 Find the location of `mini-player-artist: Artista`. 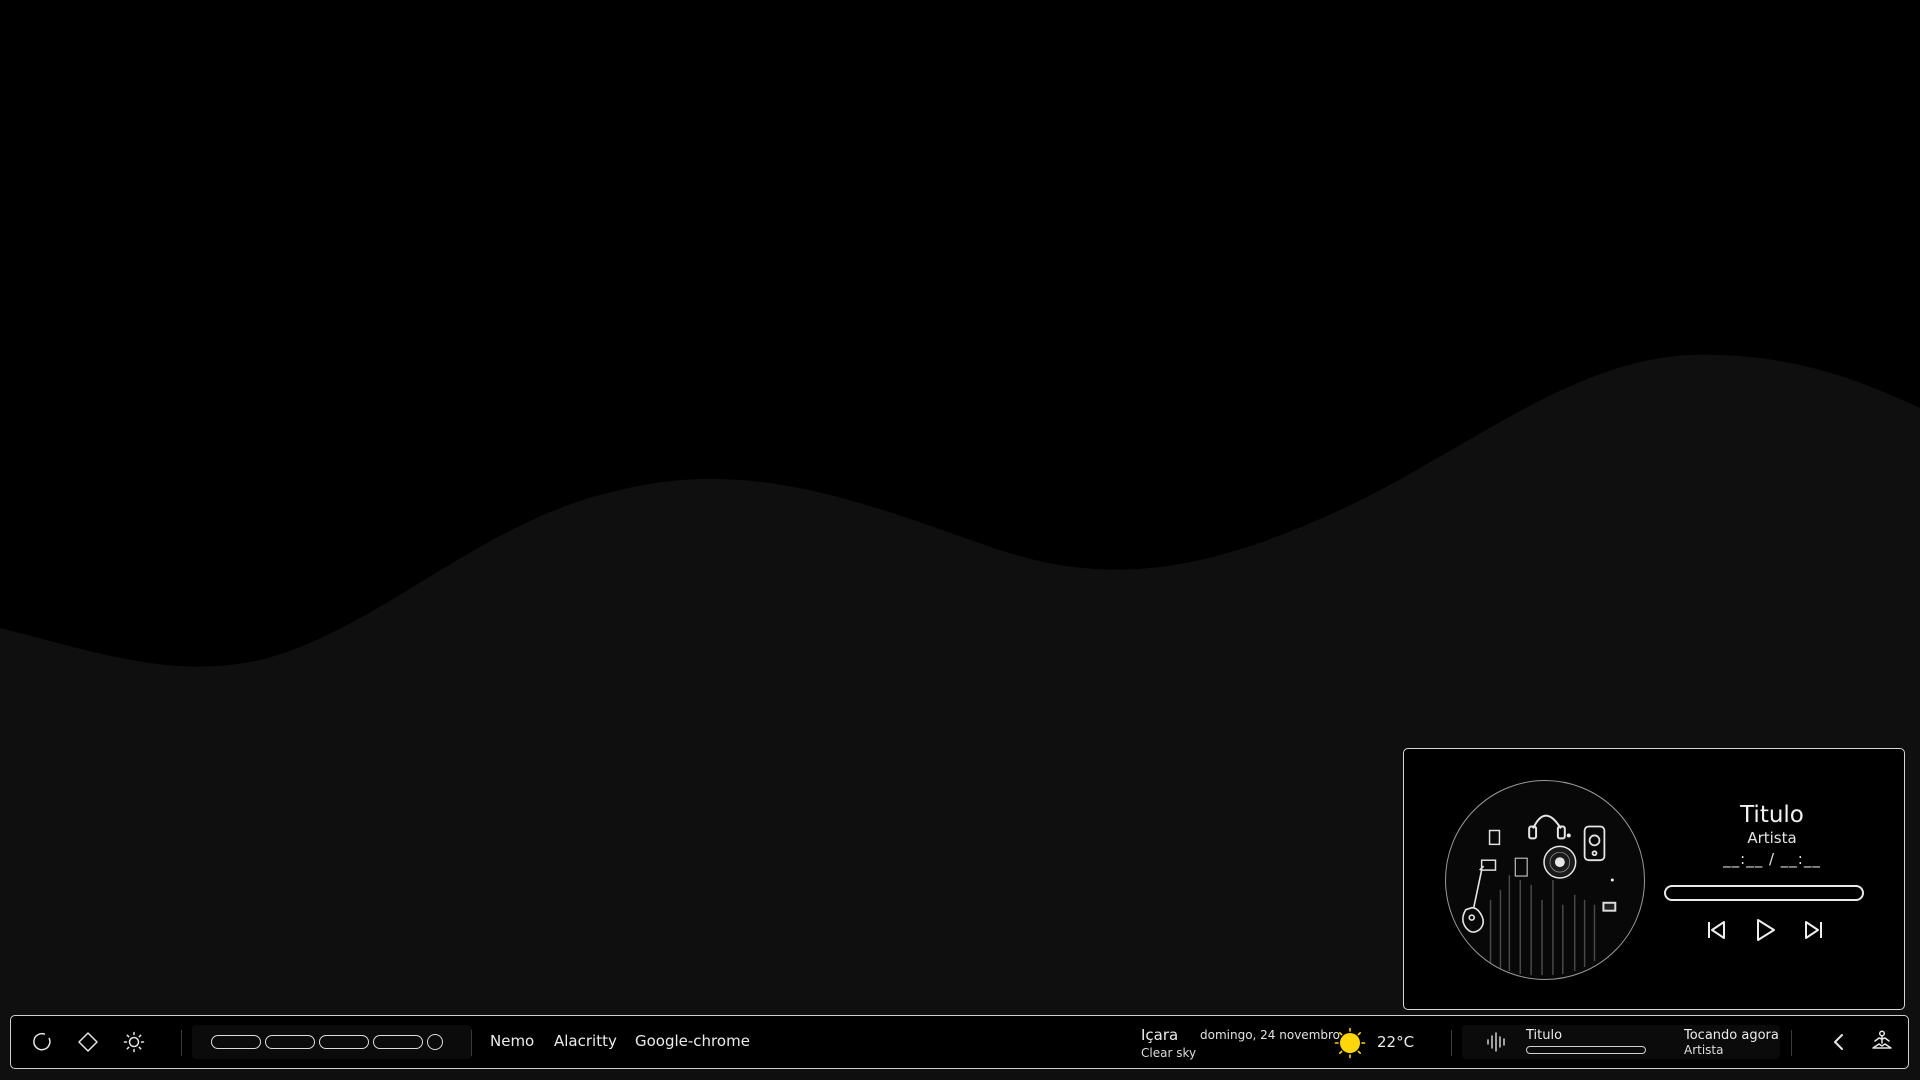

mini-player-artist: Artista is located at coordinates (1704, 1050).